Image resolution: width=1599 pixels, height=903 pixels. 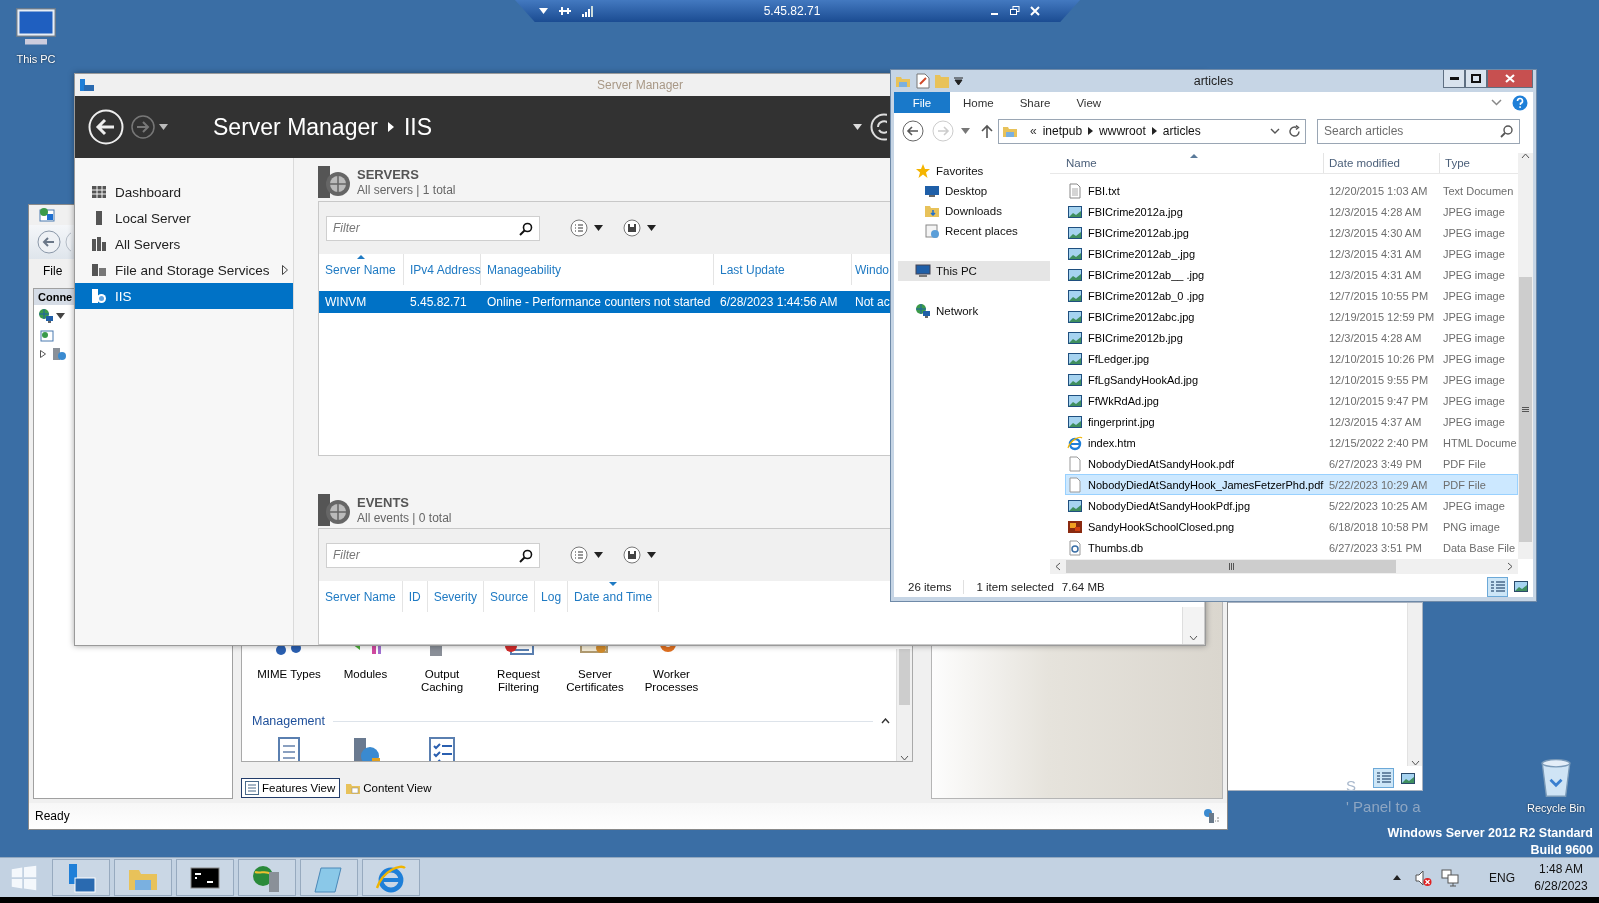 I want to click on network-icon, so click(x=1450, y=877).